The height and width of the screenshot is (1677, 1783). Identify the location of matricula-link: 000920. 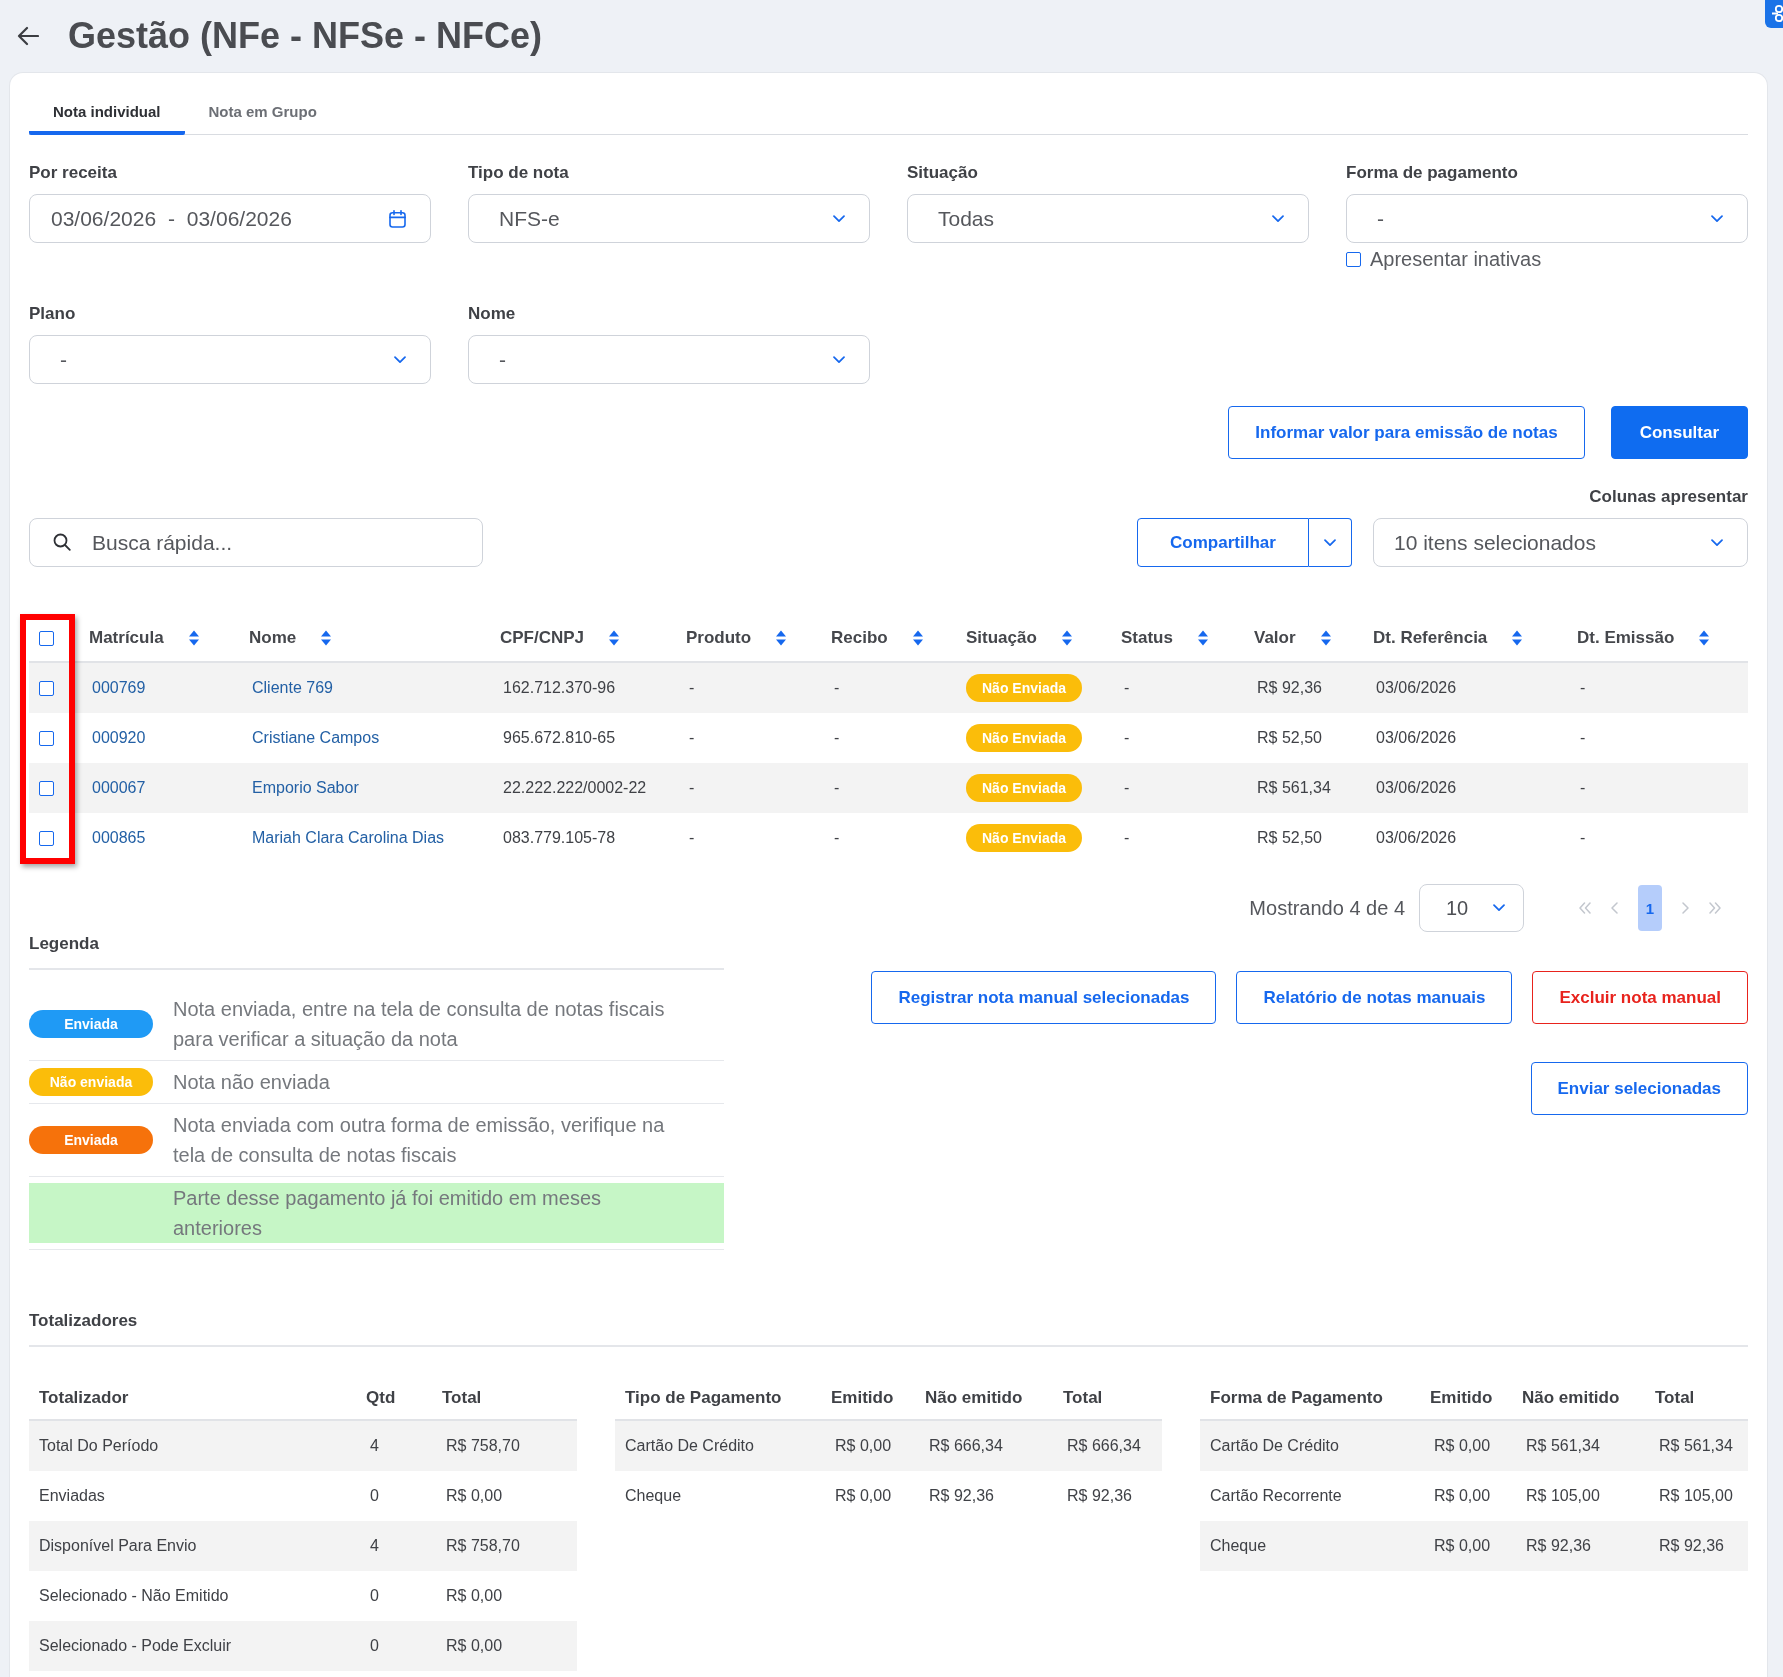
(116, 738).